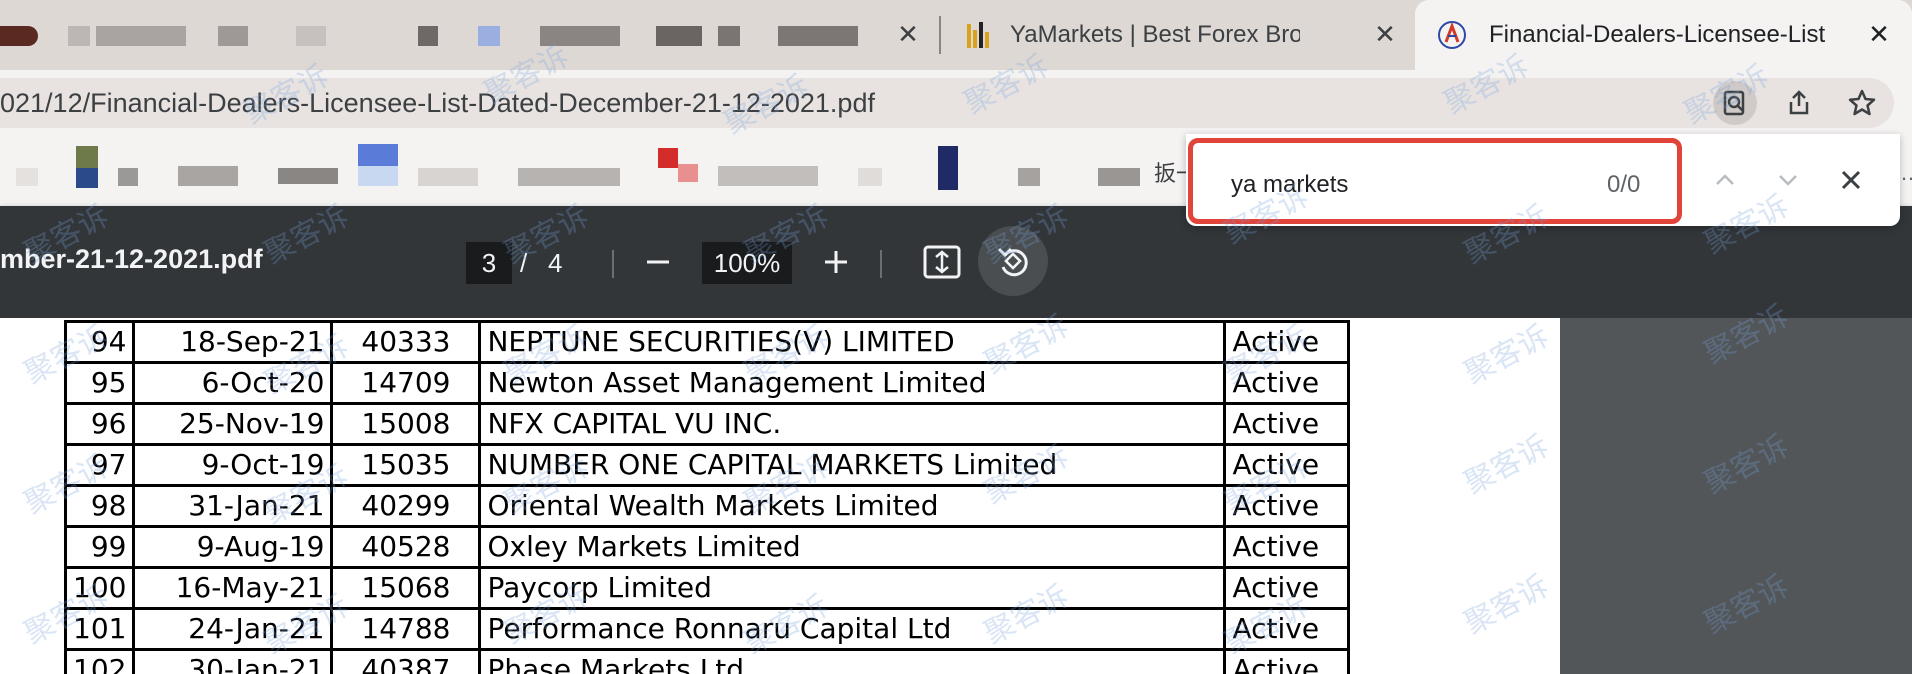 The image size is (1912, 674). I want to click on row-number: 100, so click(99, 588).